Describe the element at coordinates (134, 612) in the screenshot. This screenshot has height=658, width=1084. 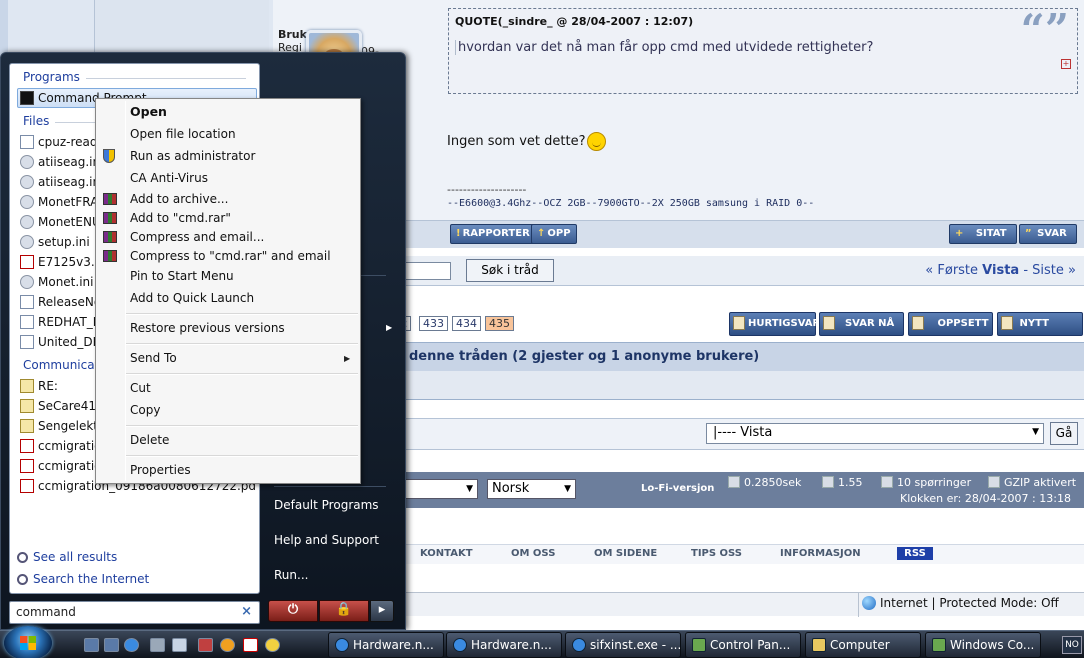
I see `start-search-input: command ×` at that location.